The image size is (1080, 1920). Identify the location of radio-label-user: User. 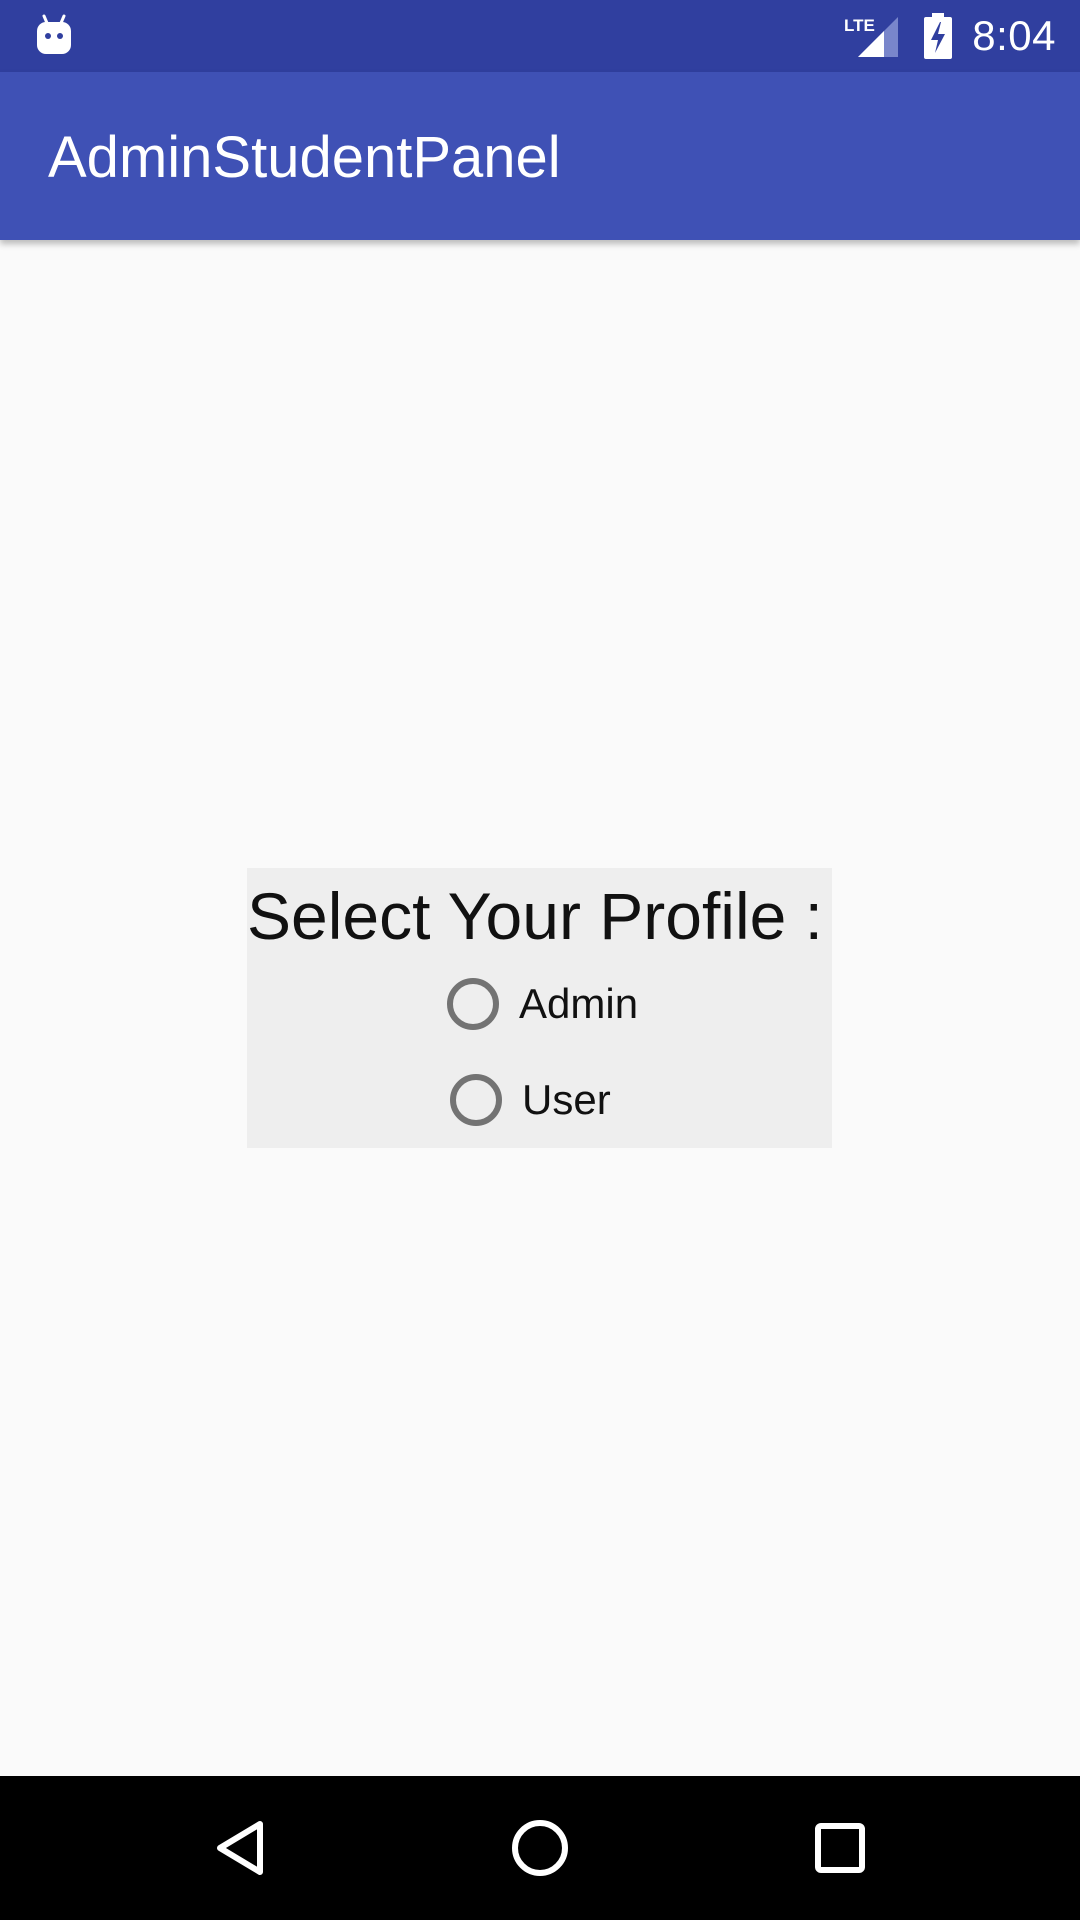
(566, 1100).